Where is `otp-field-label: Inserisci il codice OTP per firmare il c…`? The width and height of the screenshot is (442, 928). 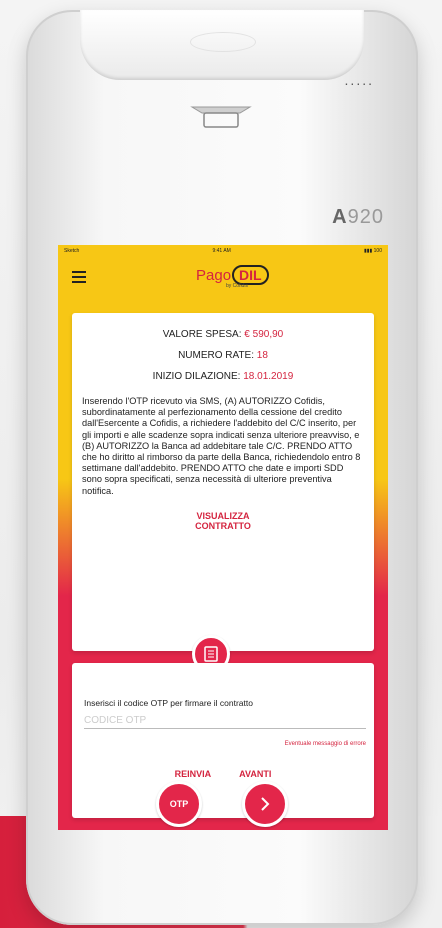 otp-field-label: Inserisci il codice OTP per firmare il c… is located at coordinates (168, 703).